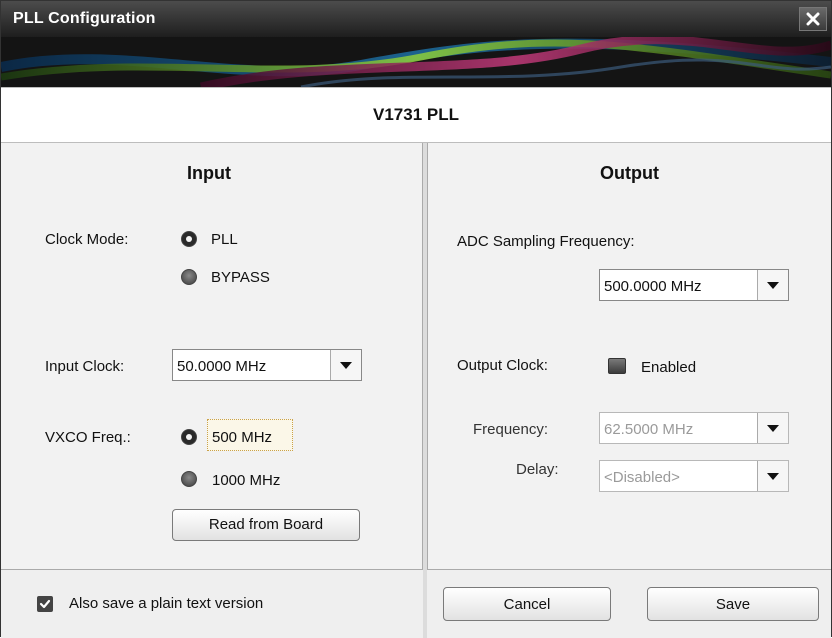  What do you see at coordinates (629, 173) in the screenshot?
I see `output-section-title: Output` at bounding box center [629, 173].